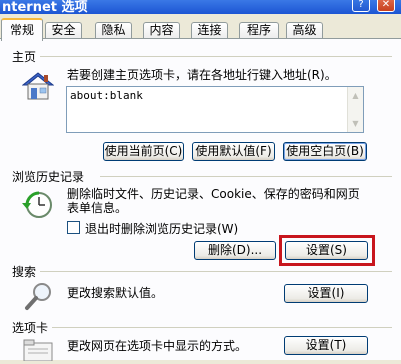  I want to click on history-description-line2: 表单信息。, so click(97, 208).